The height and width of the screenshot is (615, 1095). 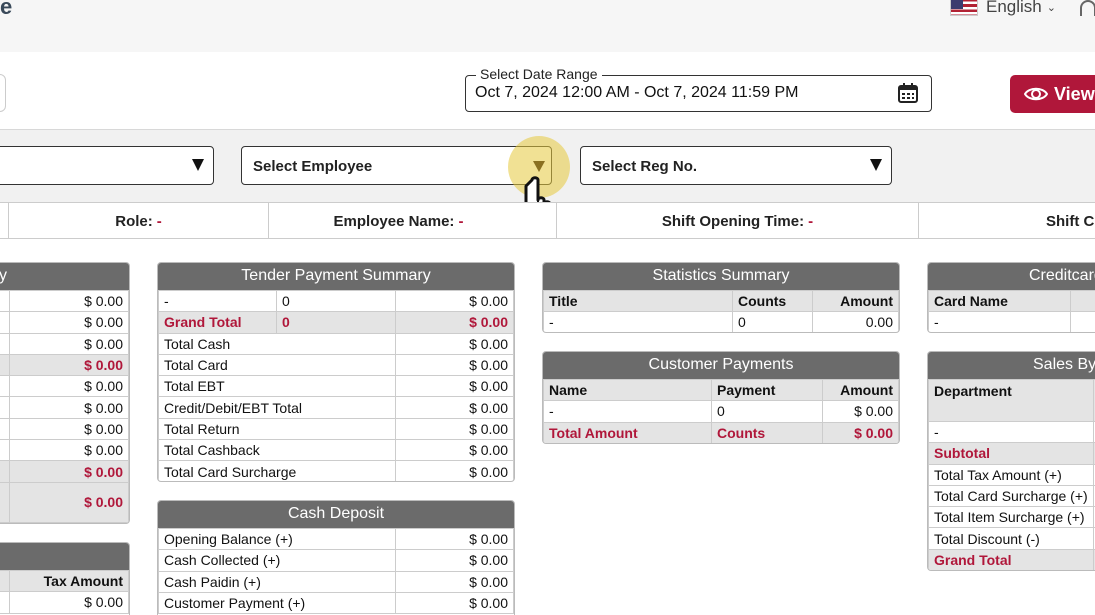 What do you see at coordinates (721, 365) in the screenshot?
I see `customer-payments-title: Customer Payments` at bounding box center [721, 365].